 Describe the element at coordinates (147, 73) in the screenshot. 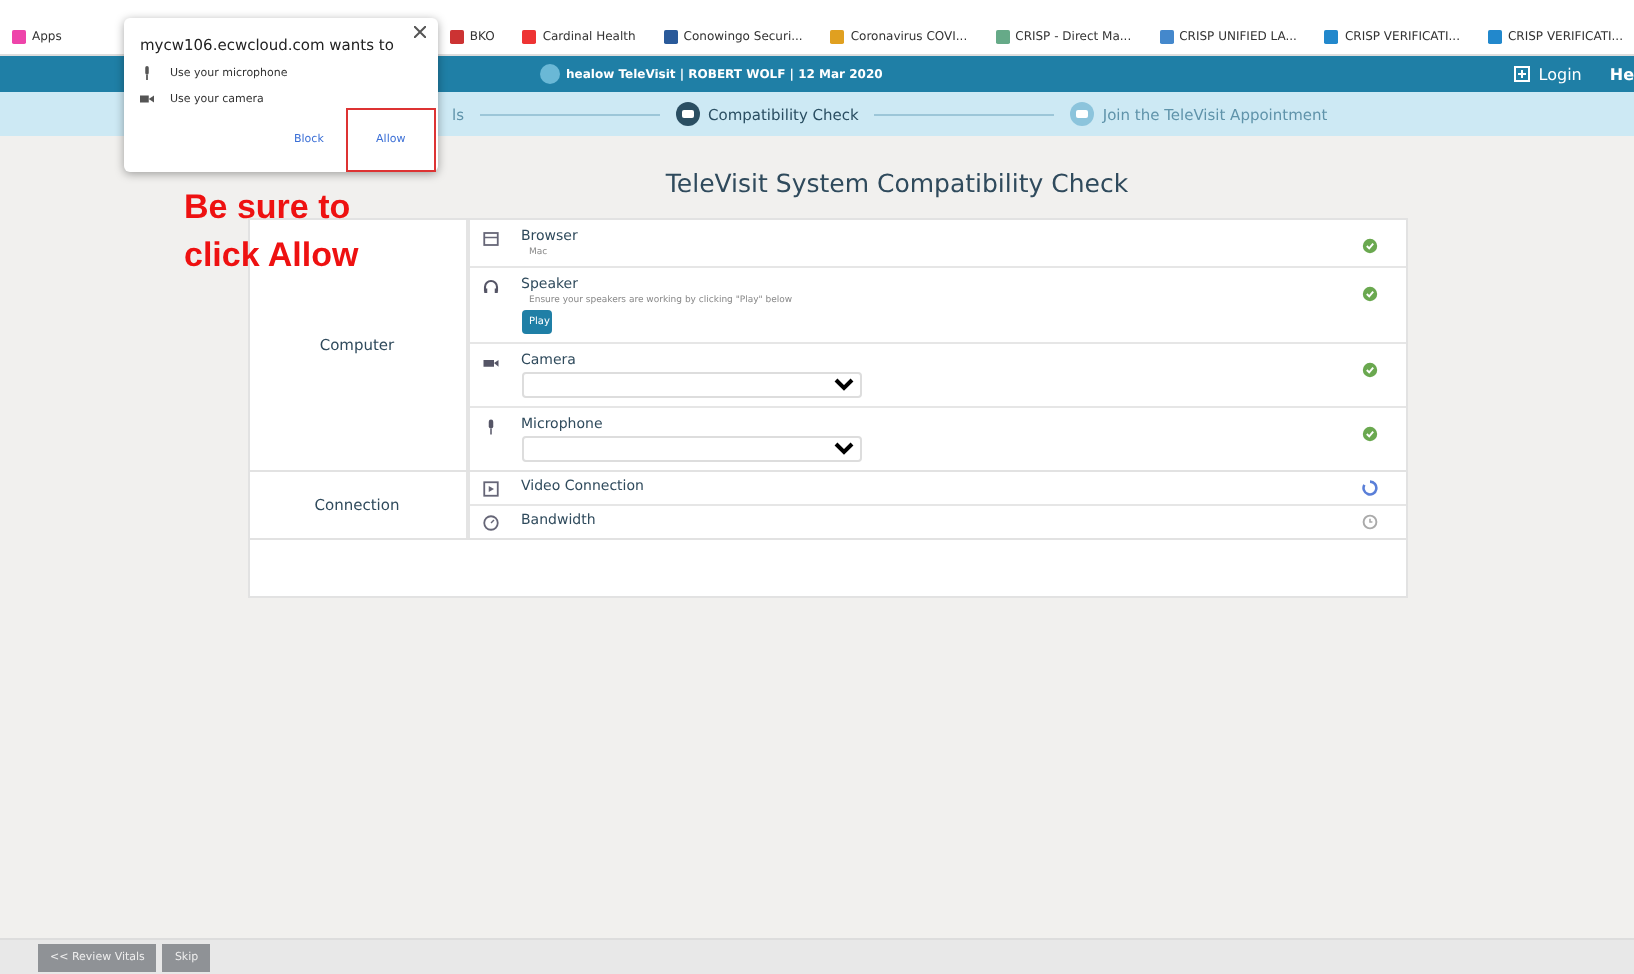

I see `microphone-icon` at that location.